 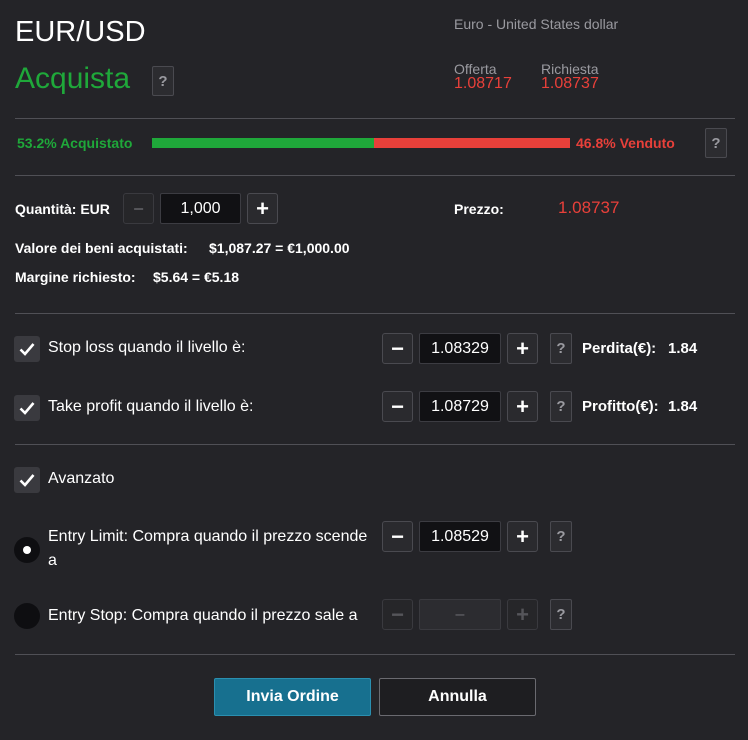 What do you see at coordinates (620, 406) in the screenshot?
I see `profit-label: Profitto(€):` at bounding box center [620, 406].